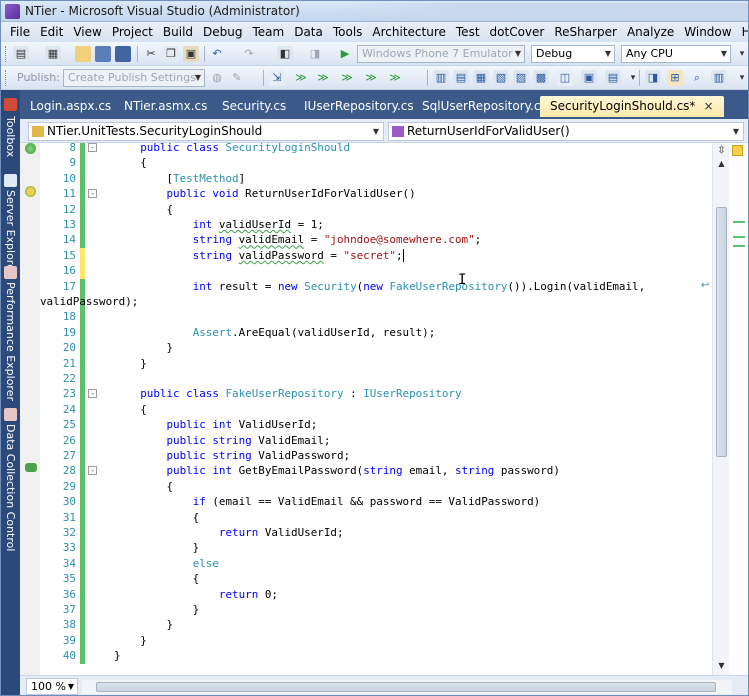  Describe the element at coordinates (565, 78) in the screenshot. I see `test-run-config-icon: ◫` at that location.